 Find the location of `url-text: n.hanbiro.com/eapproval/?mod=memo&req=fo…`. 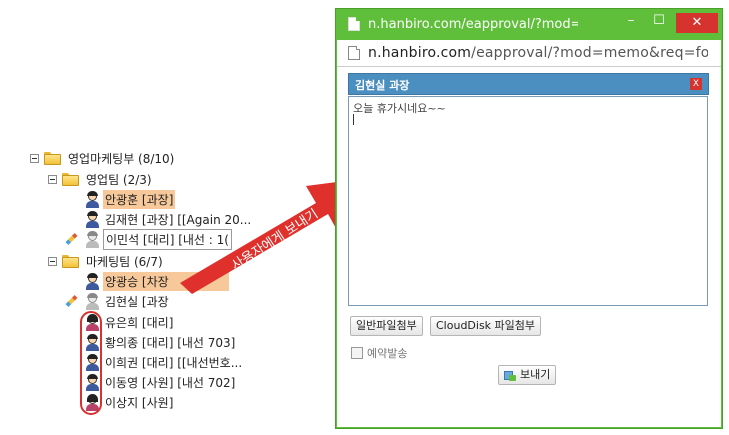

url-text: n.hanbiro.com/eapproval/?mod=memo&req=fo… is located at coordinates (538, 53).